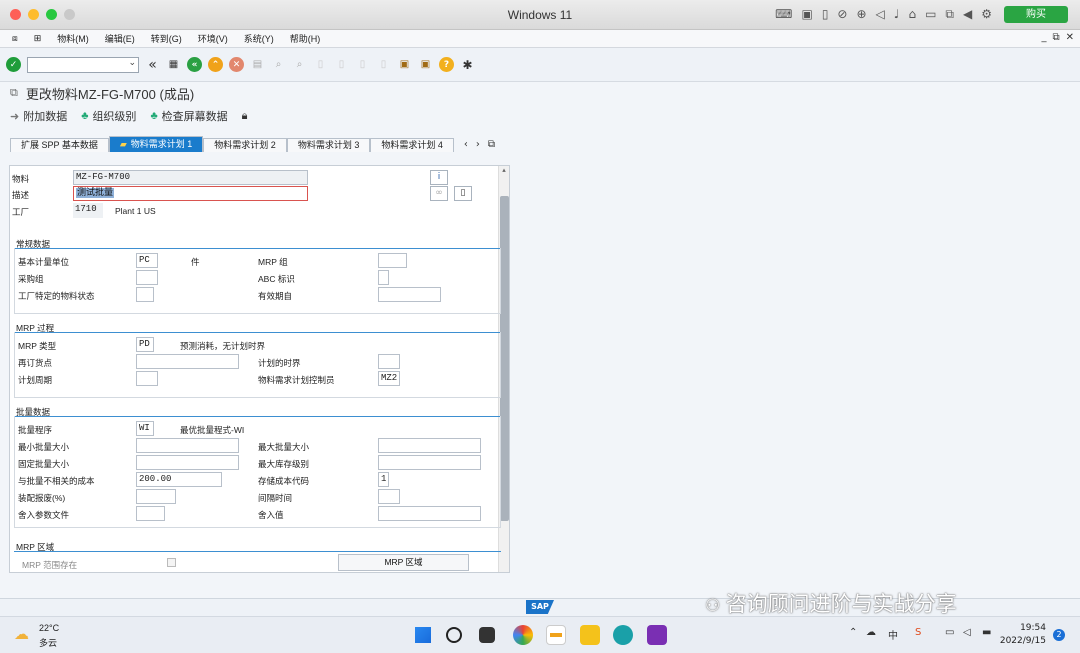 Image resolution: width=1080 pixels, height=653 pixels. Describe the element at coordinates (853, 632) in the screenshot. I see `tray-chevron-icon: ⌃` at that location.